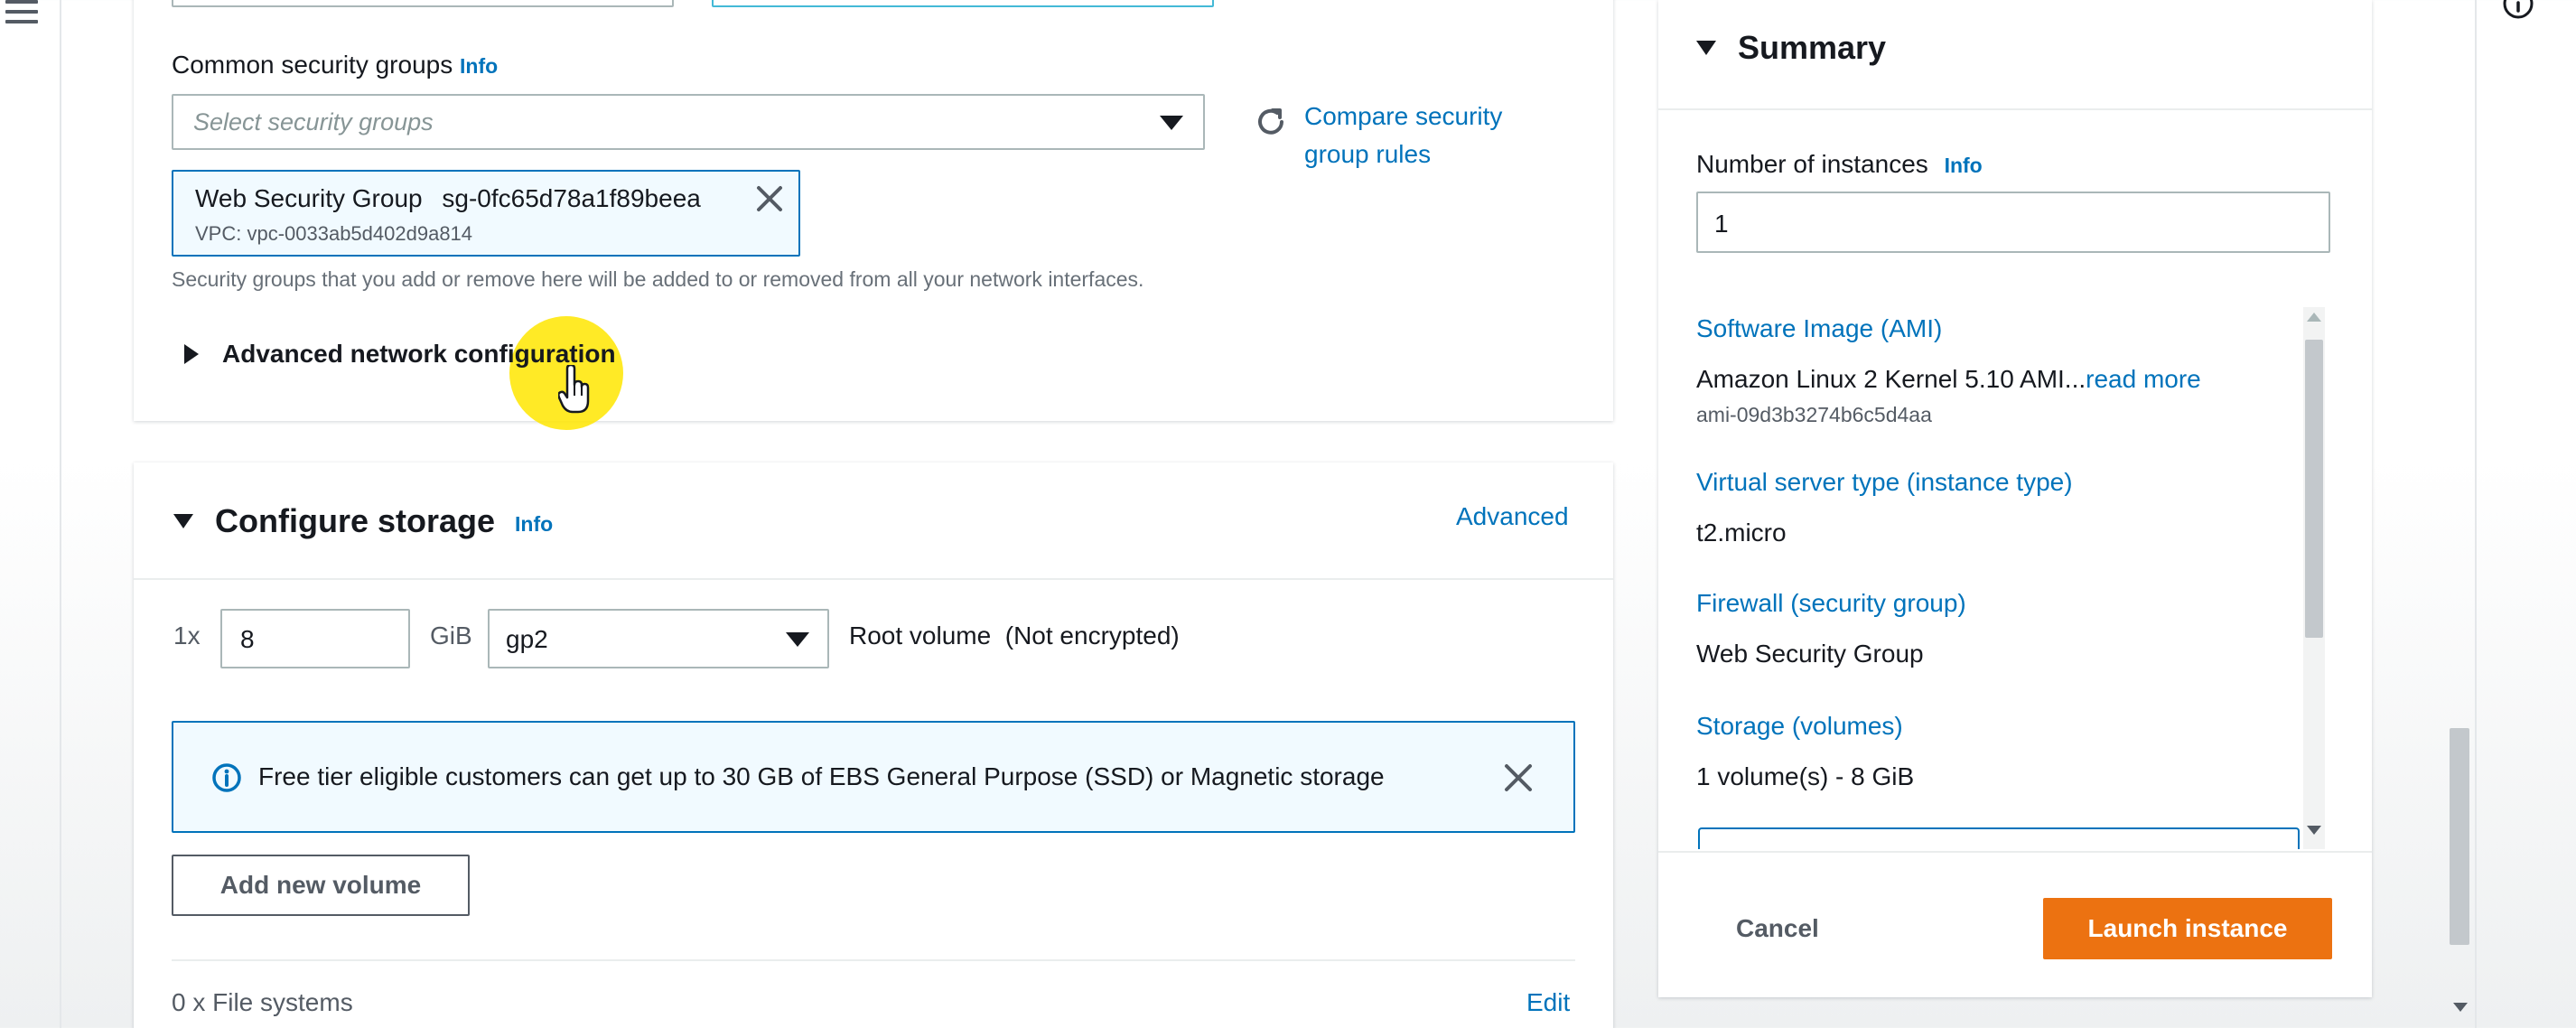 Image resolution: width=2576 pixels, height=1028 pixels. I want to click on cancel-button: Cancel, so click(1777, 929).